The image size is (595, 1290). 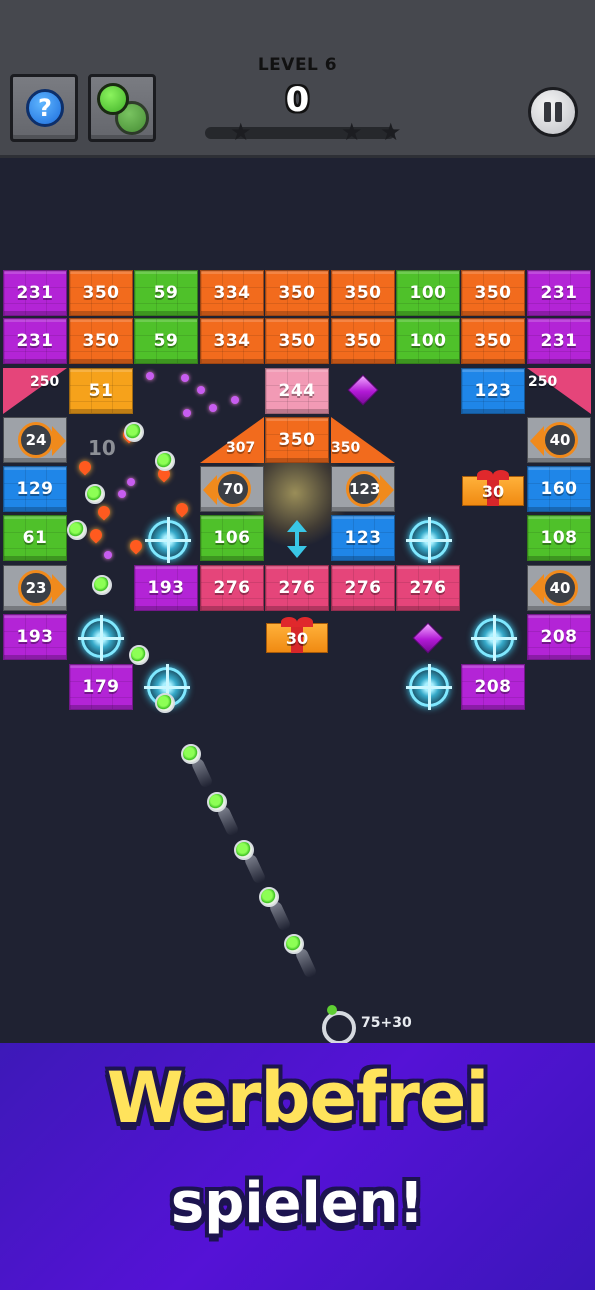 What do you see at coordinates (35, 538) in the screenshot?
I see `brick: 61` at bounding box center [35, 538].